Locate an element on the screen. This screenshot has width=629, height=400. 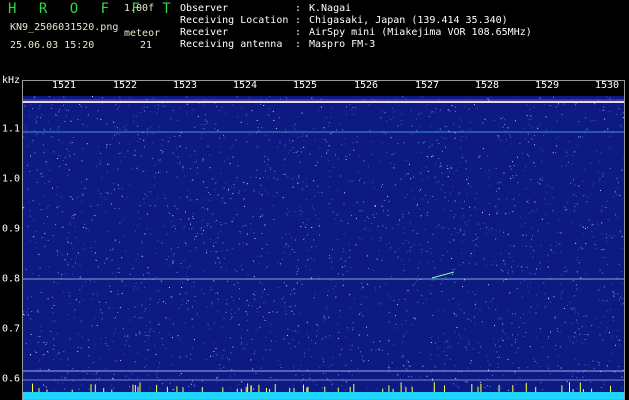
info-colon: : is located at coordinates (298, 8).